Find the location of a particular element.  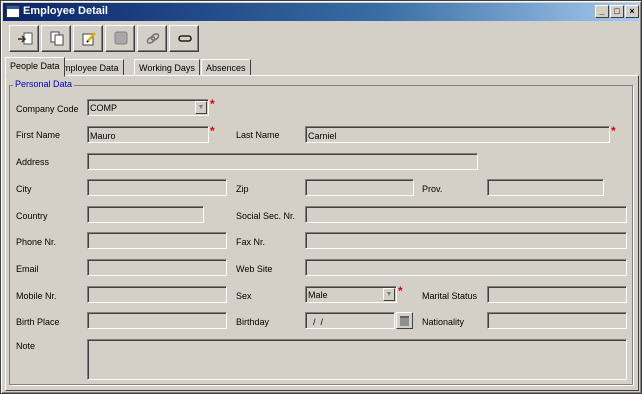

mobile-label: Mobile Nr. is located at coordinates (36, 296).